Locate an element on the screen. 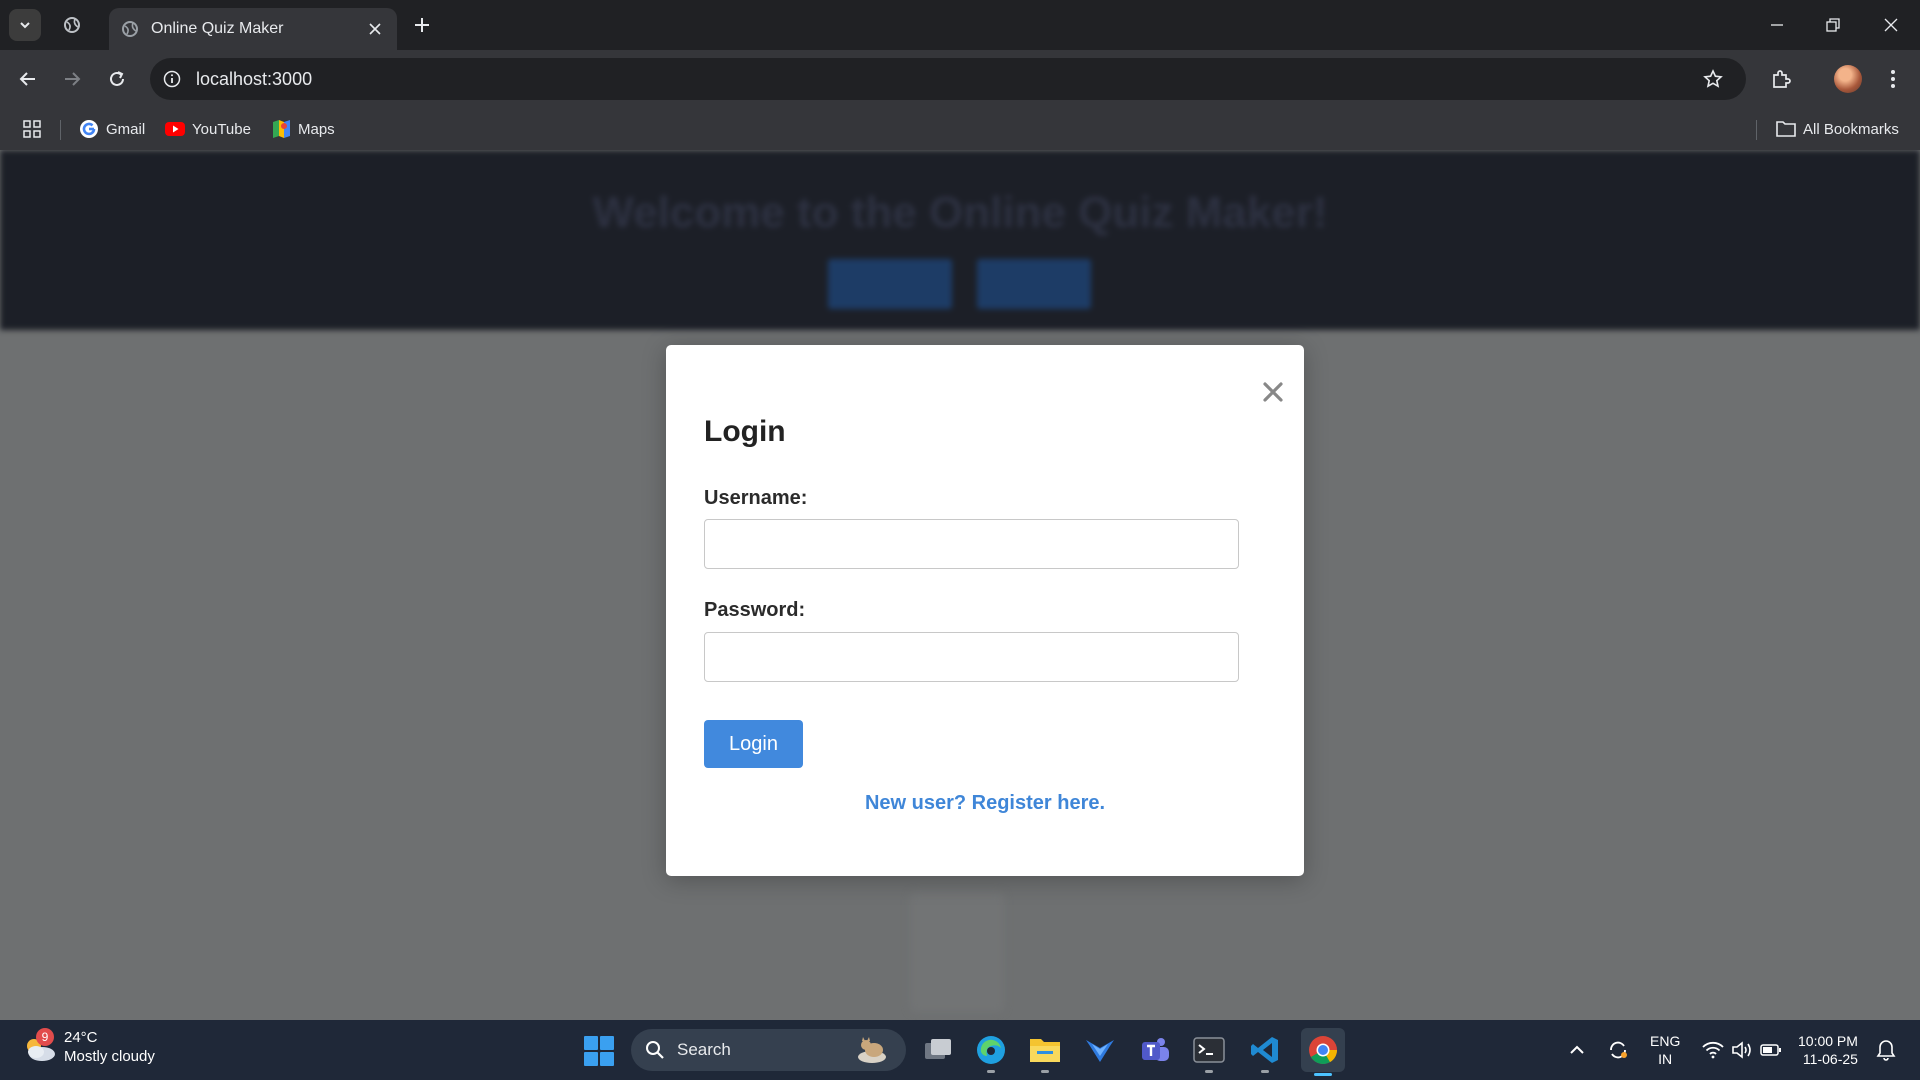  password-input is located at coordinates (971, 657).